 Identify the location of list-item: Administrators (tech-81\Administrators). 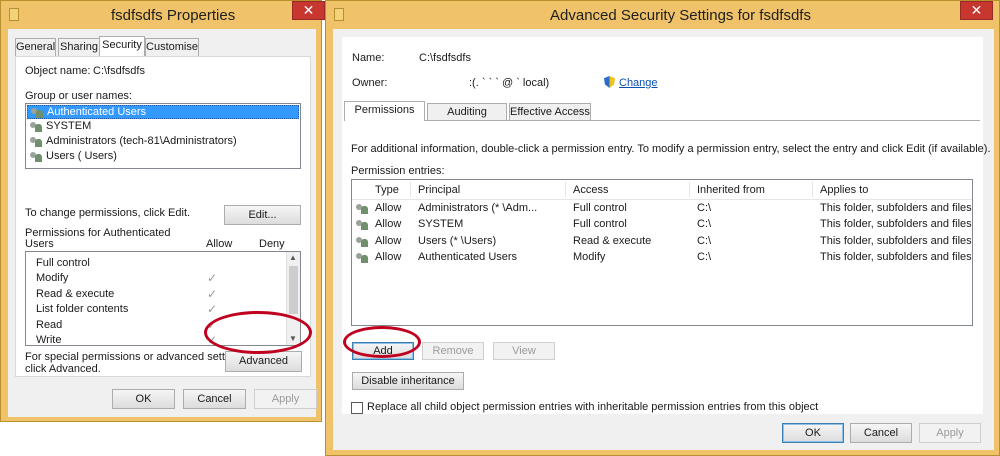
(163, 142).